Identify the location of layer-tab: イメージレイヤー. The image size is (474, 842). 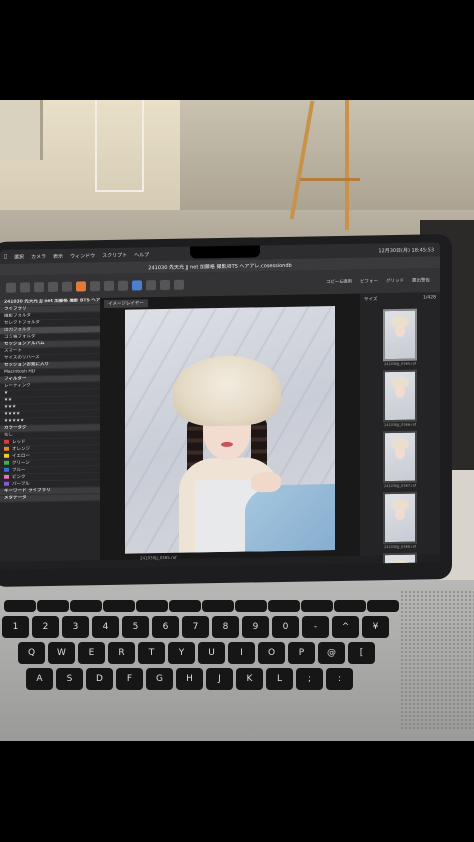
(126, 304).